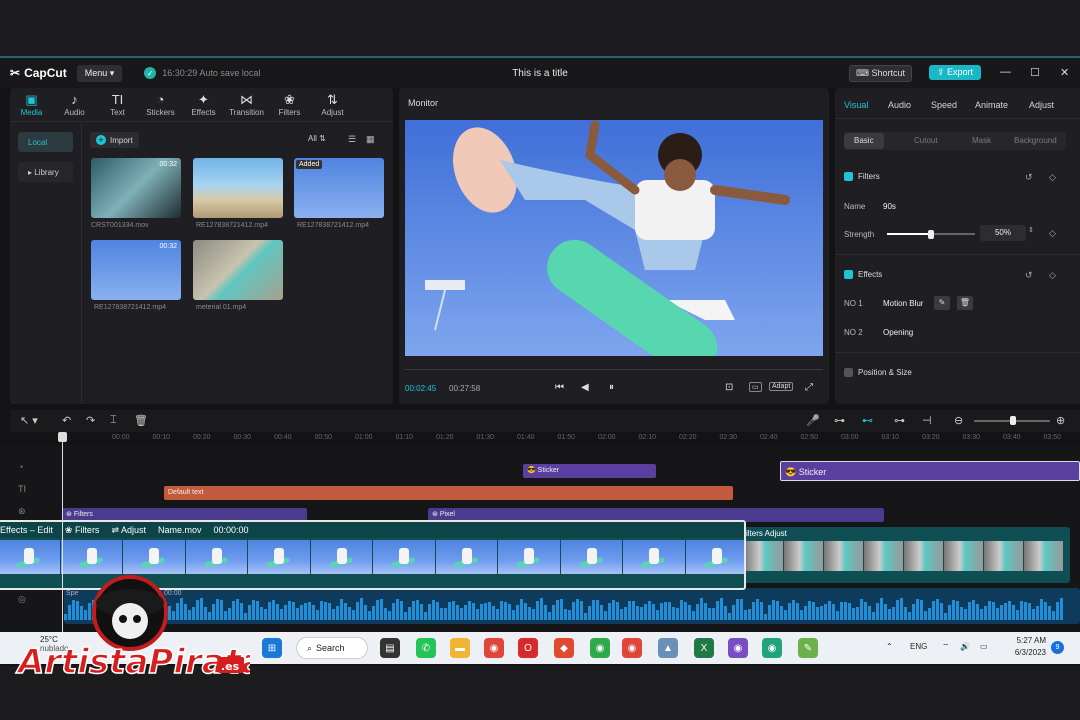 Image resolution: width=1080 pixels, height=720 pixels. Describe the element at coordinates (66, 420) in the screenshot. I see `undo-icon: ↶` at that location.